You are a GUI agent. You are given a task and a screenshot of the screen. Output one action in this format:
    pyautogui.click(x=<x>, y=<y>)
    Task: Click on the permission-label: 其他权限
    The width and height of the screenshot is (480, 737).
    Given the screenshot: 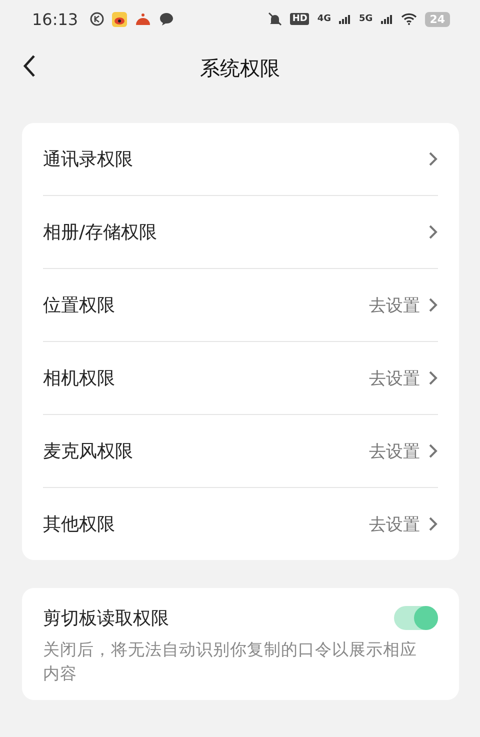 What is the action you would take?
    pyautogui.click(x=79, y=524)
    